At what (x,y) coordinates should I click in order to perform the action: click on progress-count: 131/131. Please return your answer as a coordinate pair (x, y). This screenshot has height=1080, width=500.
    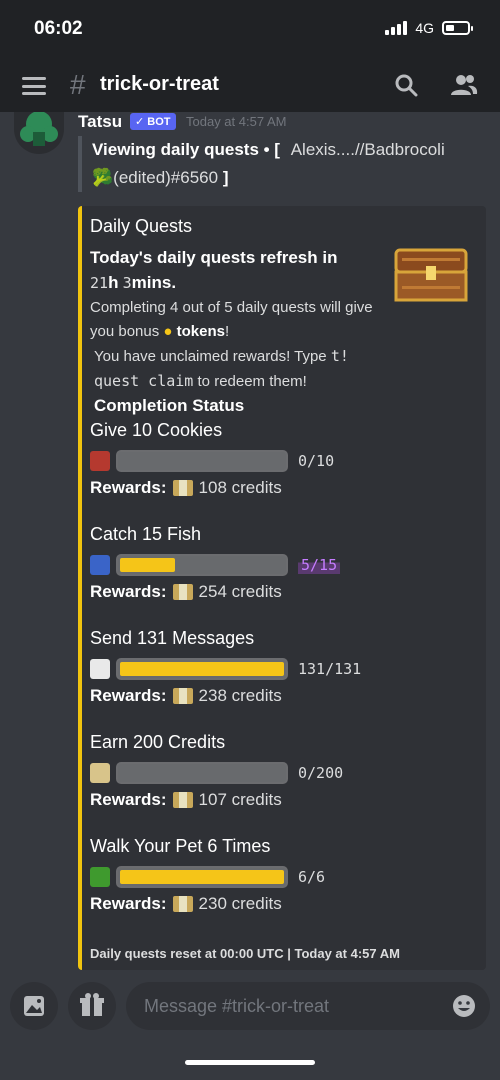
    Looking at the image, I should click on (330, 669).